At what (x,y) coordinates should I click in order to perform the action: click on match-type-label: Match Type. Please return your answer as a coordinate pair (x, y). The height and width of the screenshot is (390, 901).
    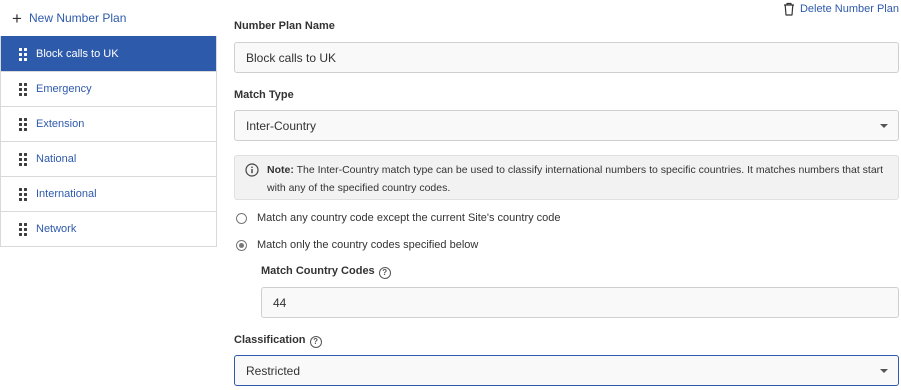
    Looking at the image, I should click on (264, 95).